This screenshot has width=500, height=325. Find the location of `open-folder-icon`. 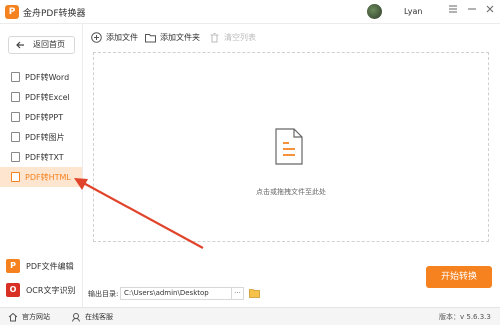

open-folder-icon is located at coordinates (254, 293).